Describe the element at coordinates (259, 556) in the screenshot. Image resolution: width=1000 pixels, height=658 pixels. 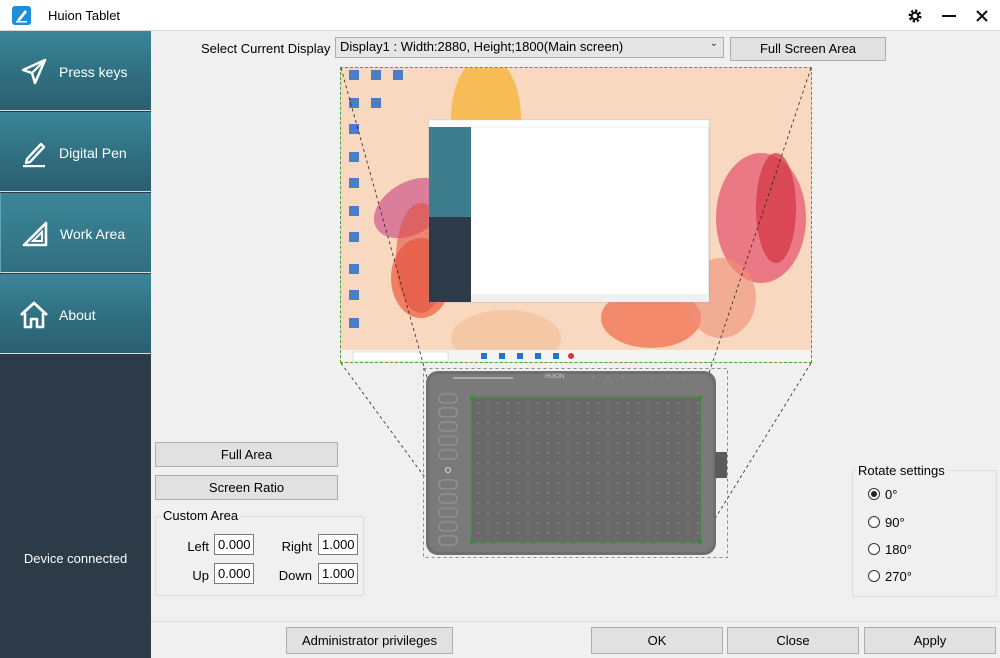
I see `custom-area-group` at that location.